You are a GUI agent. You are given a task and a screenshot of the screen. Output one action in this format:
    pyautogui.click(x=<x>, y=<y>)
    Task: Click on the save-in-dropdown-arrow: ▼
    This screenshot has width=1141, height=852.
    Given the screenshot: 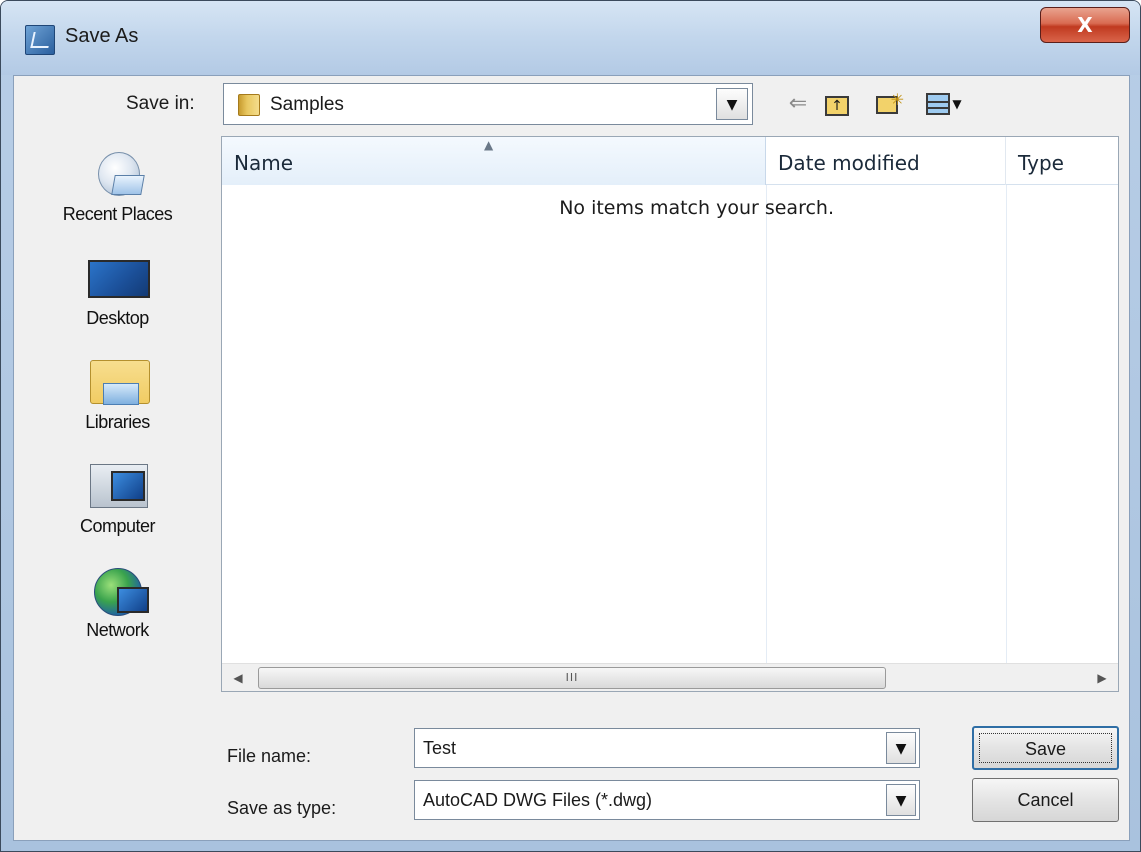 What is the action you would take?
    pyautogui.click(x=732, y=104)
    